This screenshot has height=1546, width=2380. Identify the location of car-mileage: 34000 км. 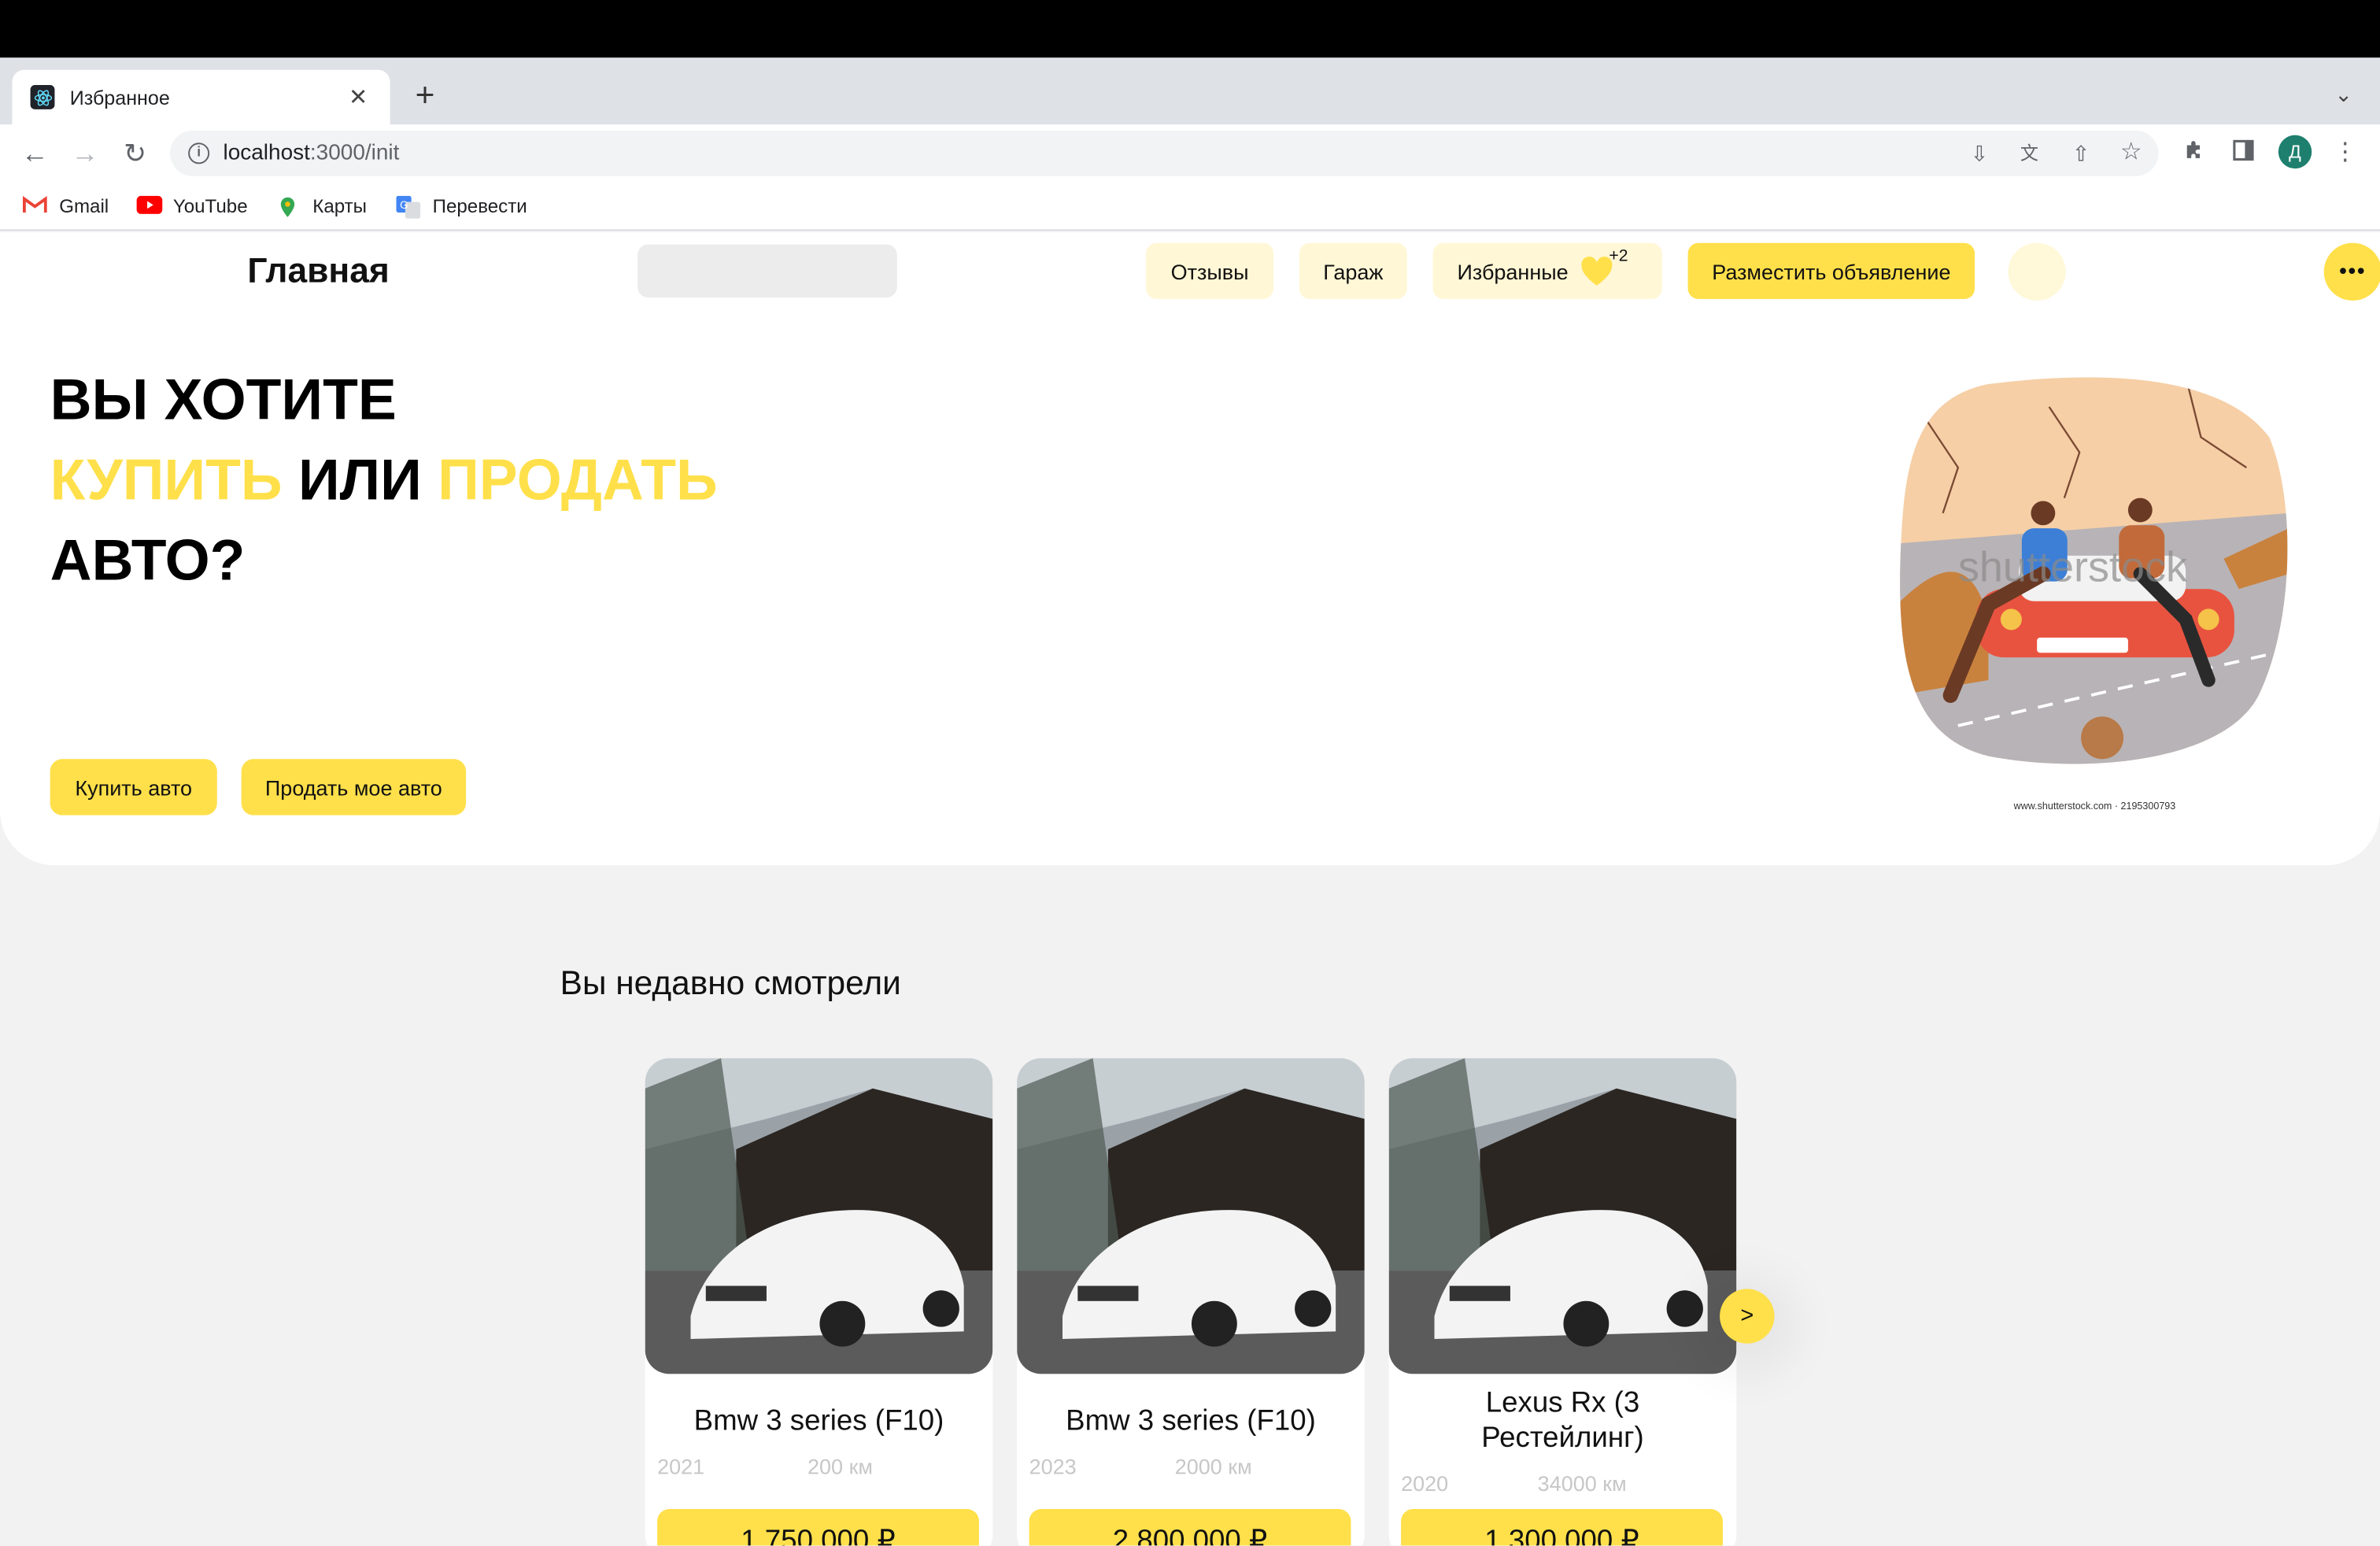
(1582, 1483).